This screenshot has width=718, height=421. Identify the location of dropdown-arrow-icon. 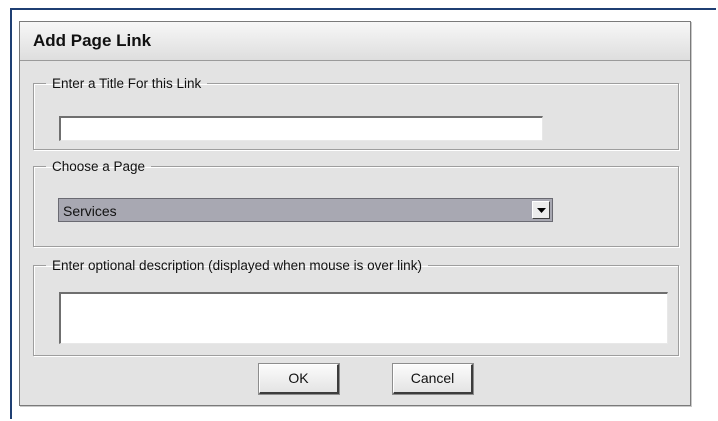
(541, 210).